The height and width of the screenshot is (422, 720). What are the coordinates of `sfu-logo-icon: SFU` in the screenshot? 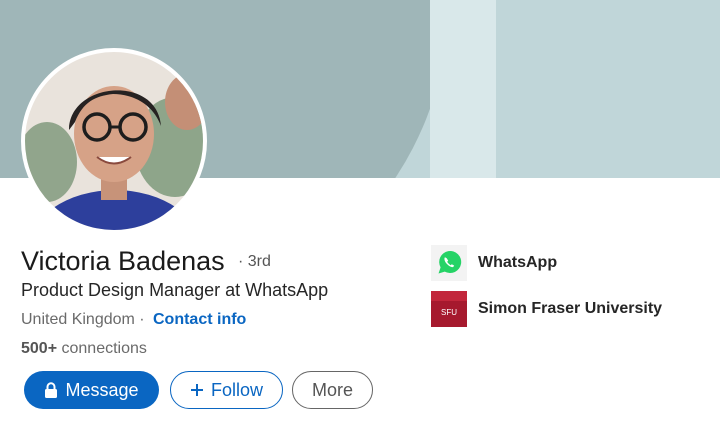 It's located at (449, 309).